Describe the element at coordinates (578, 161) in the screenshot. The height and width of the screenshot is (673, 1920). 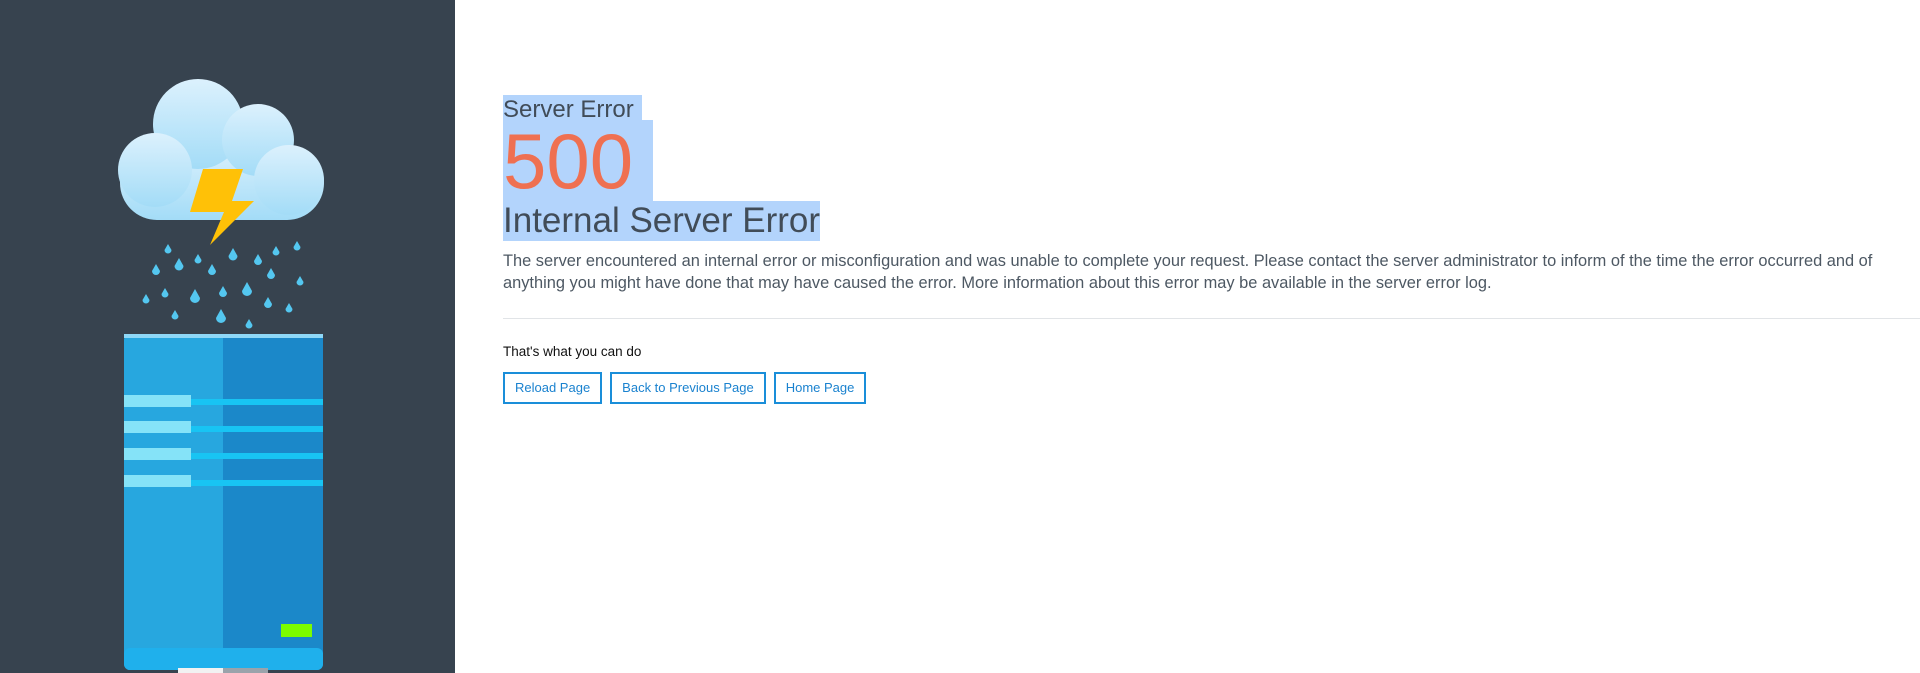
I see `error-code: 500` at that location.